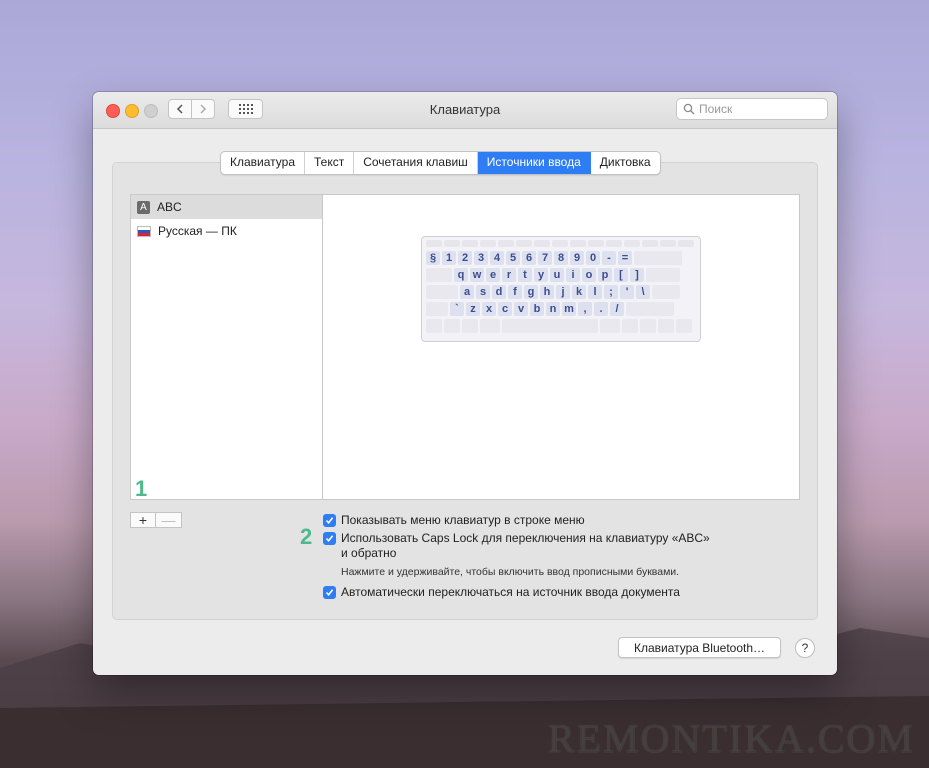 The height and width of the screenshot is (768, 929). What do you see at coordinates (593, 258) in the screenshot?
I see `key: 0` at bounding box center [593, 258].